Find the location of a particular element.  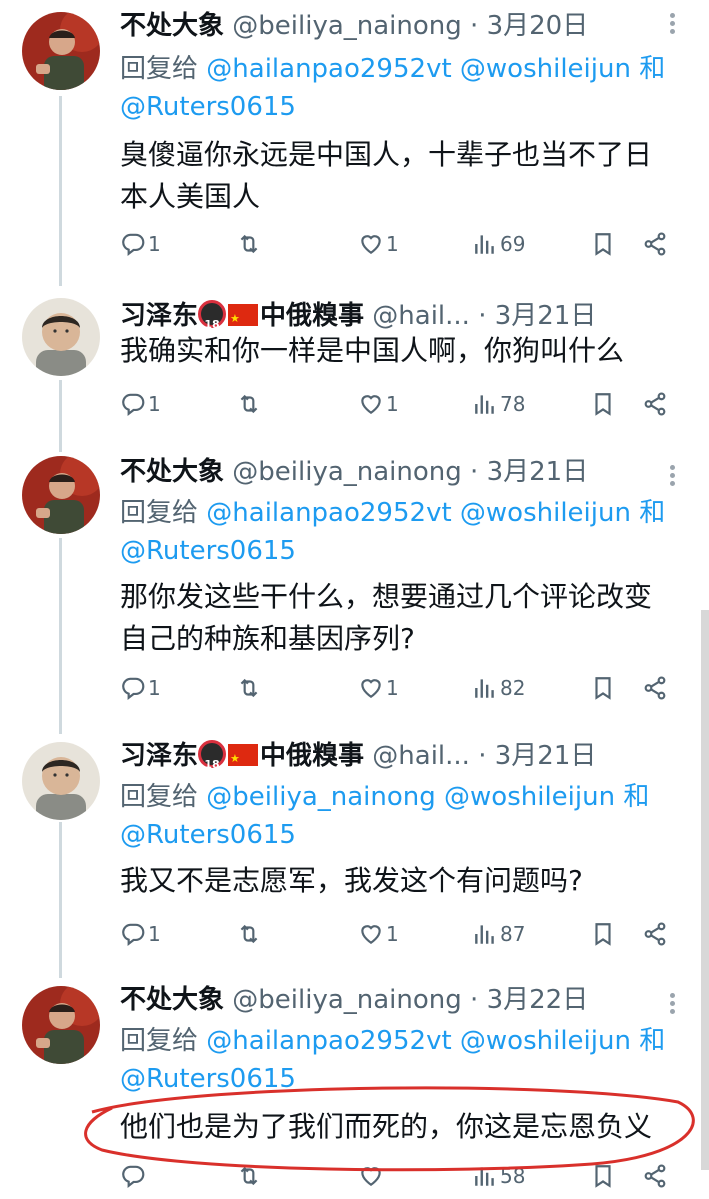

tweet-text: 他们也是为了我们而死的，你这是忘恩负义 is located at coordinates (386, 1126).